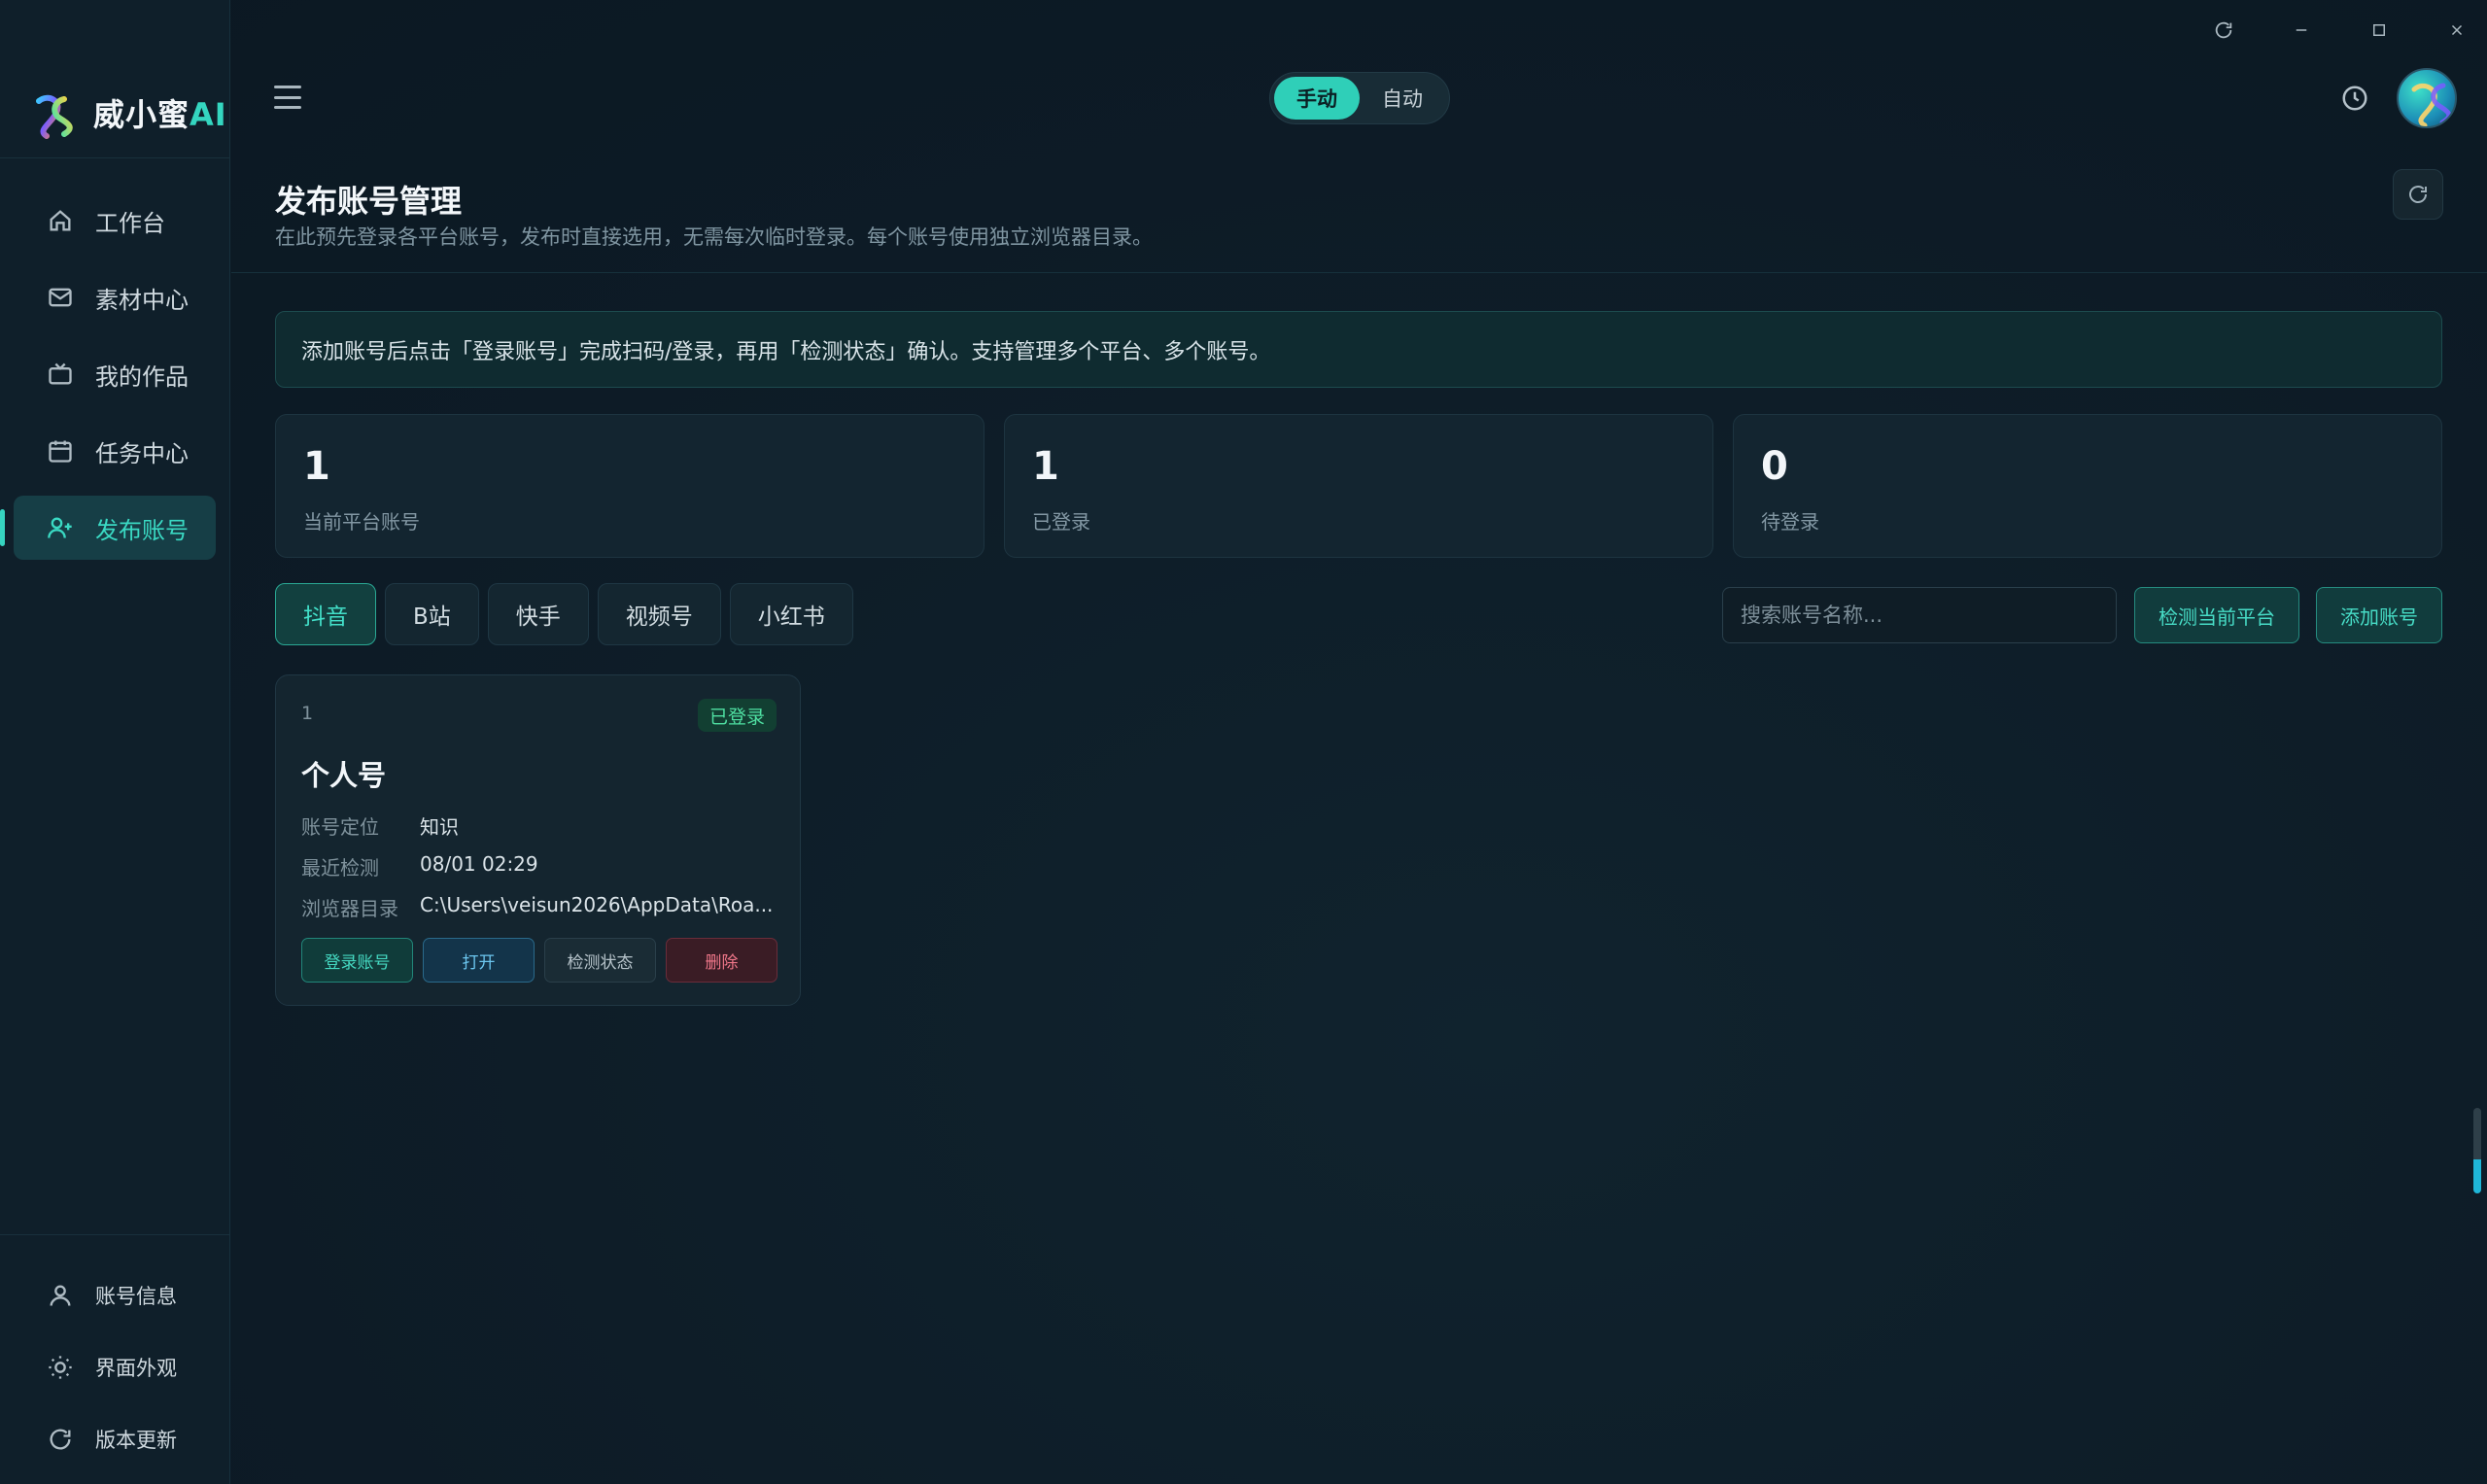 This screenshot has height=1484, width=2487. I want to click on brand-name: 威小蜜AI, so click(160, 112).